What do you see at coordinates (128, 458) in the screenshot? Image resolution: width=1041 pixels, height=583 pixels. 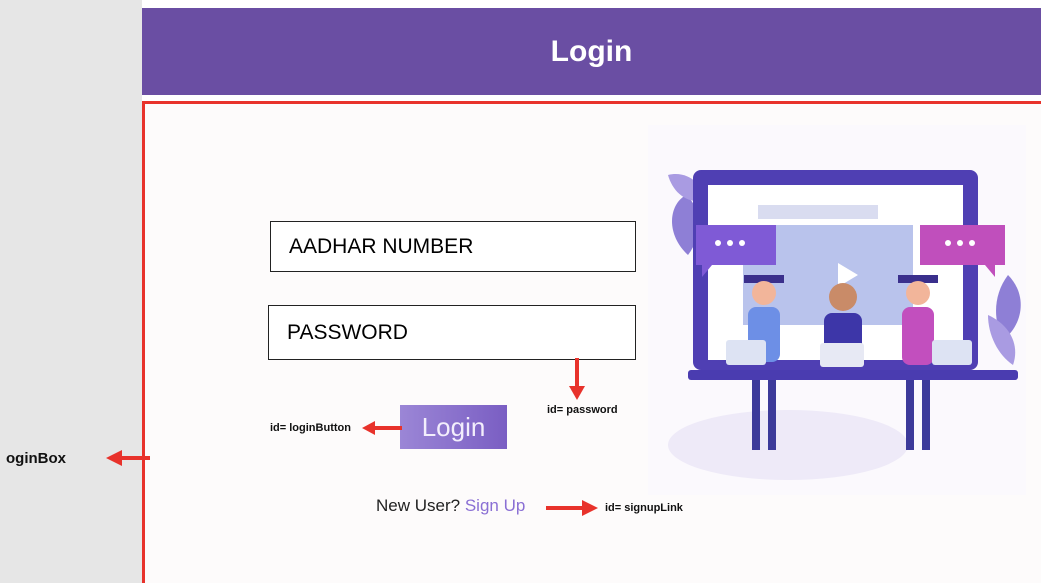 I see `arrow-left-loginbox-icon` at bounding box center [128, 458].